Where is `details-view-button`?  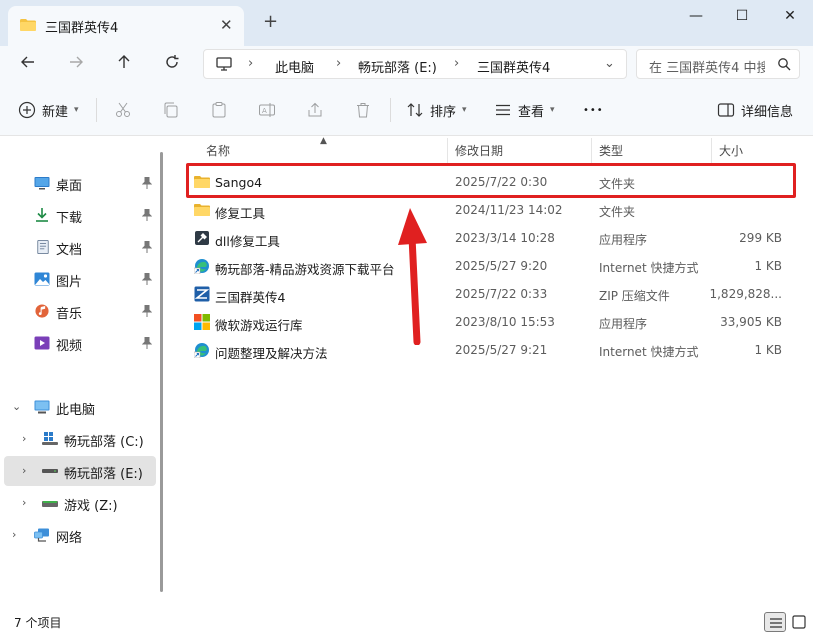
details-view-button is located at coordinates (775, 622).